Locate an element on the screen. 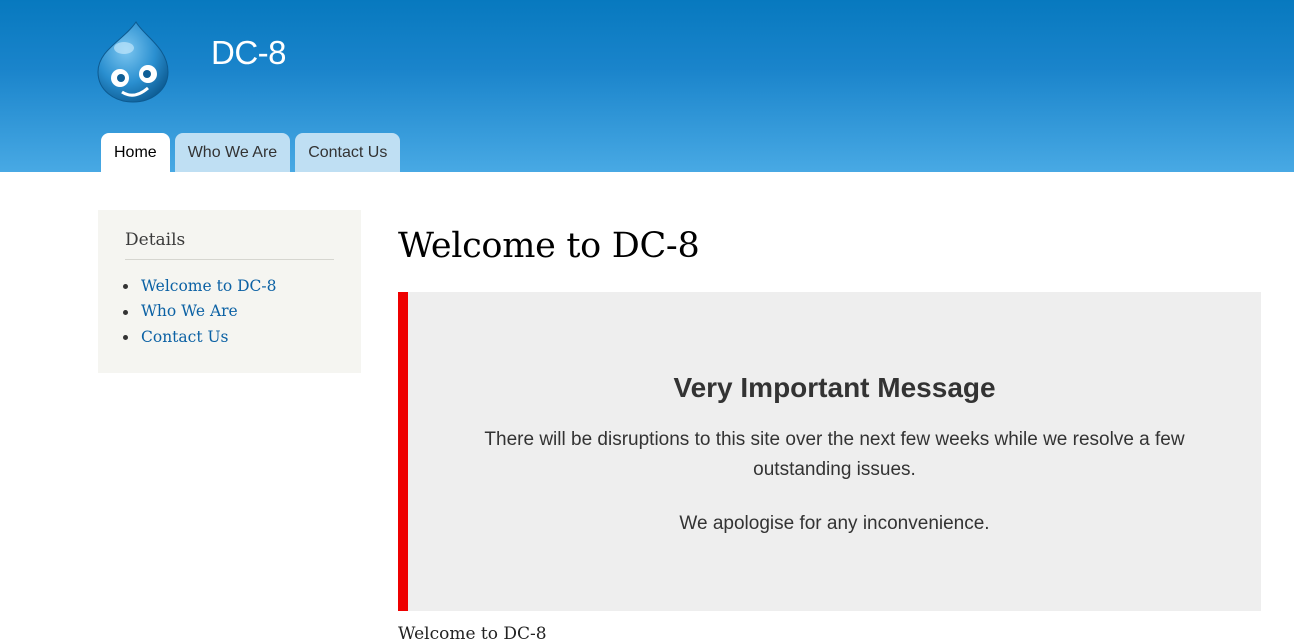 The height and width of the screenshot is (644, 1294). tab-who-we-are: Who We Are is located at coordinates (232, 152).